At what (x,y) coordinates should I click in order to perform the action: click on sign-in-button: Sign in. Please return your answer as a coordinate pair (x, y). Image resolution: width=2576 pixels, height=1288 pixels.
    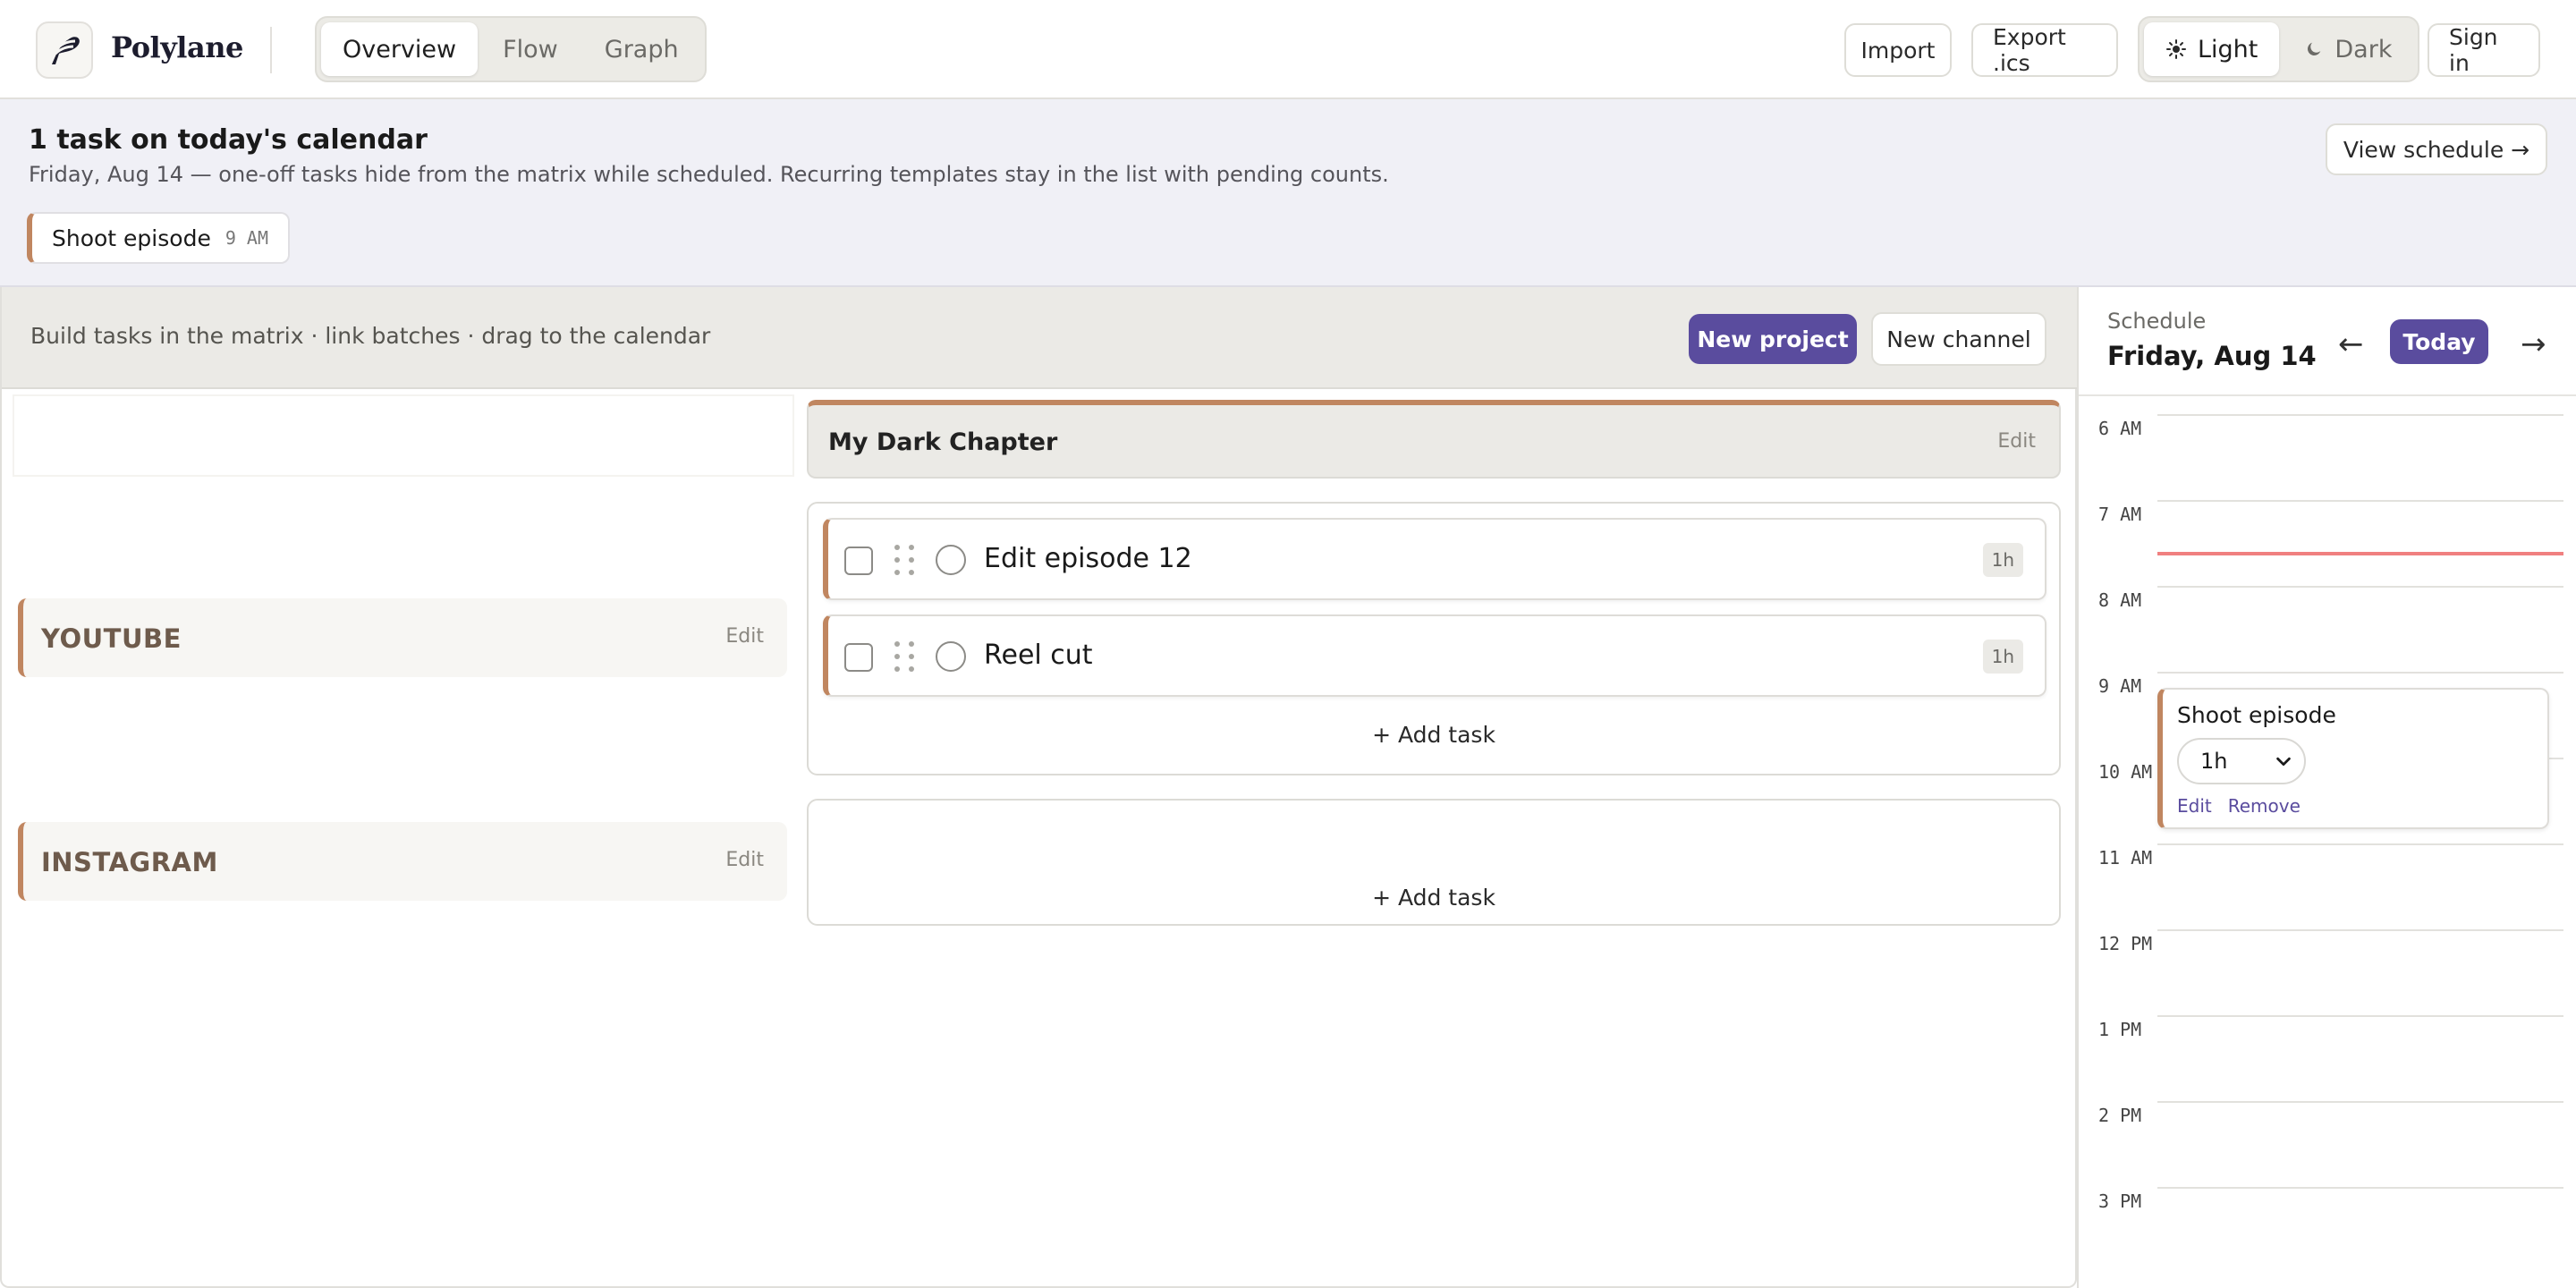
    Looking at the image, I should click on (2484, 50).